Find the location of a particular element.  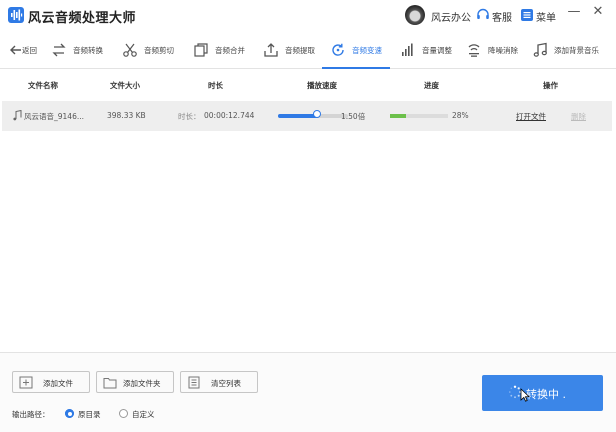

add-file-icon is located at coordinates (26, 382).